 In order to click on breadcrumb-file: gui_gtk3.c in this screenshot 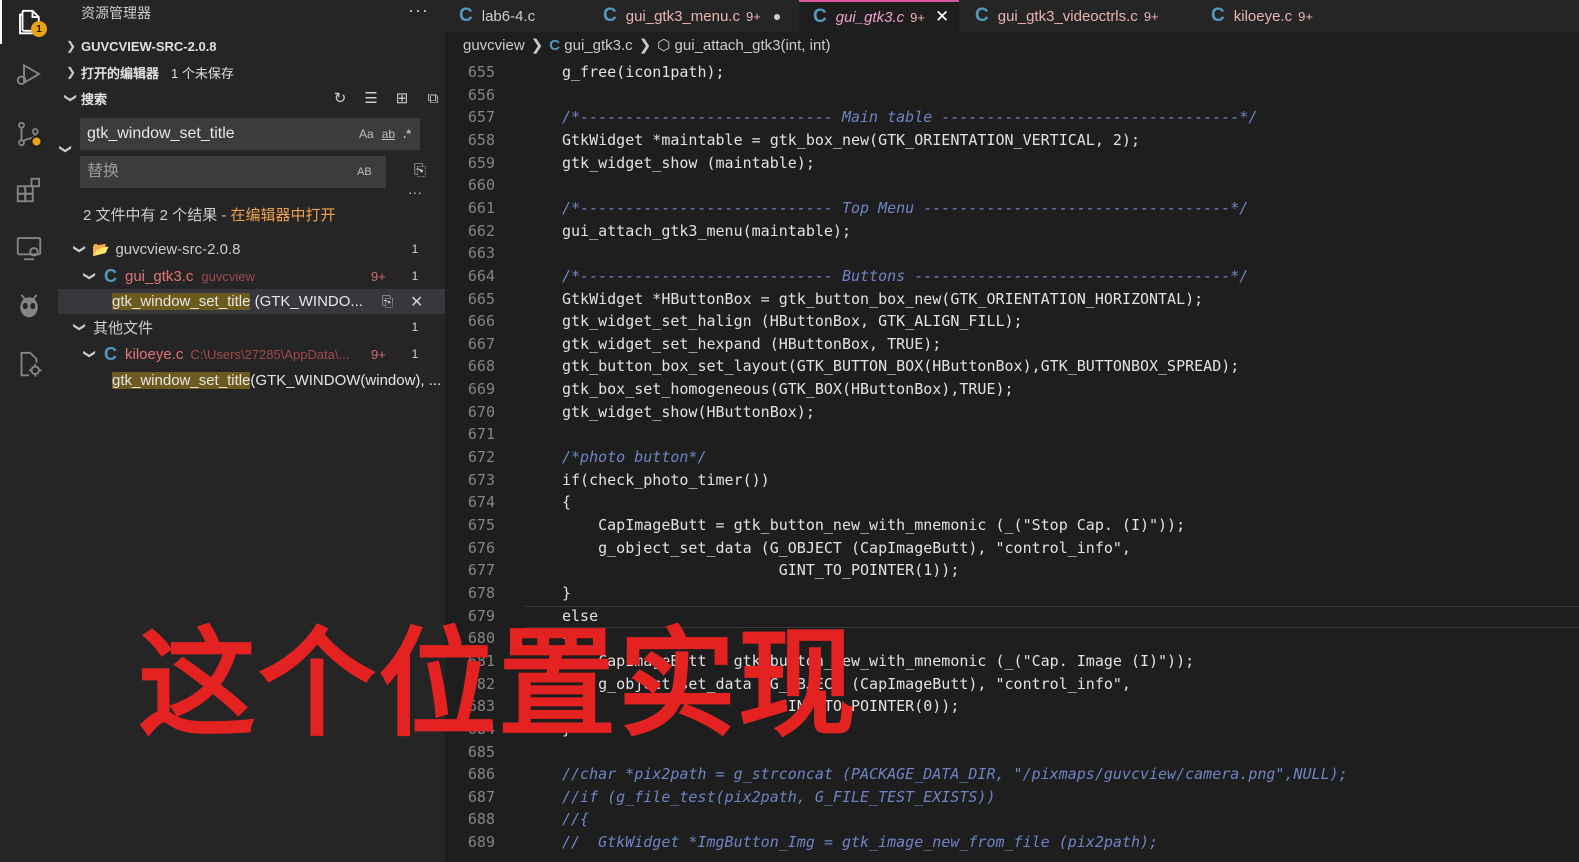, I will do `click(598, 45)`.